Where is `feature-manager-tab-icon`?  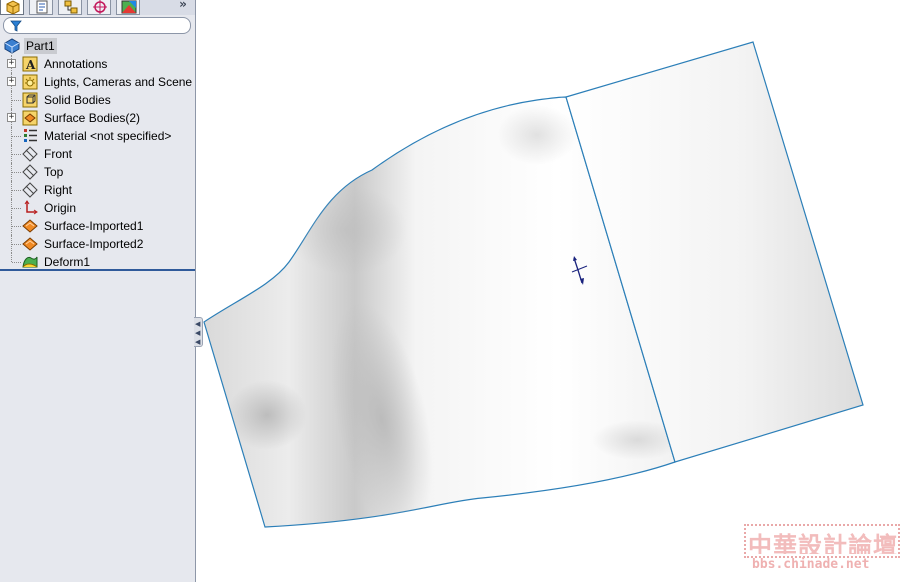
feature-manager-tab-icon is located at coordinates (13, 7).